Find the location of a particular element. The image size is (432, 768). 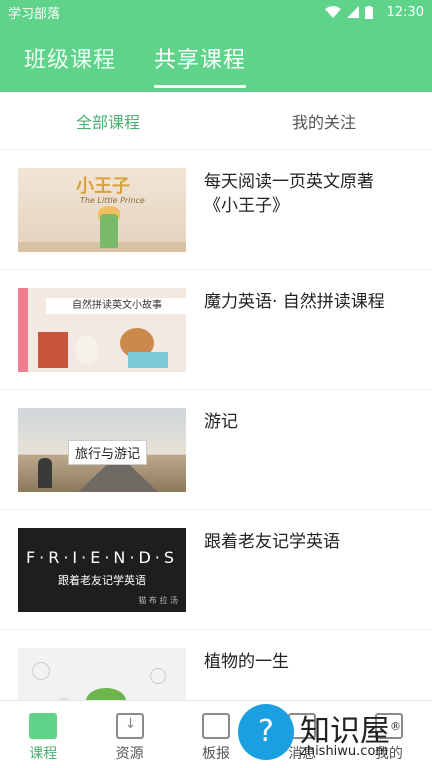

watermark-url: zhishiwu.com is located at coordinates (344, 751).